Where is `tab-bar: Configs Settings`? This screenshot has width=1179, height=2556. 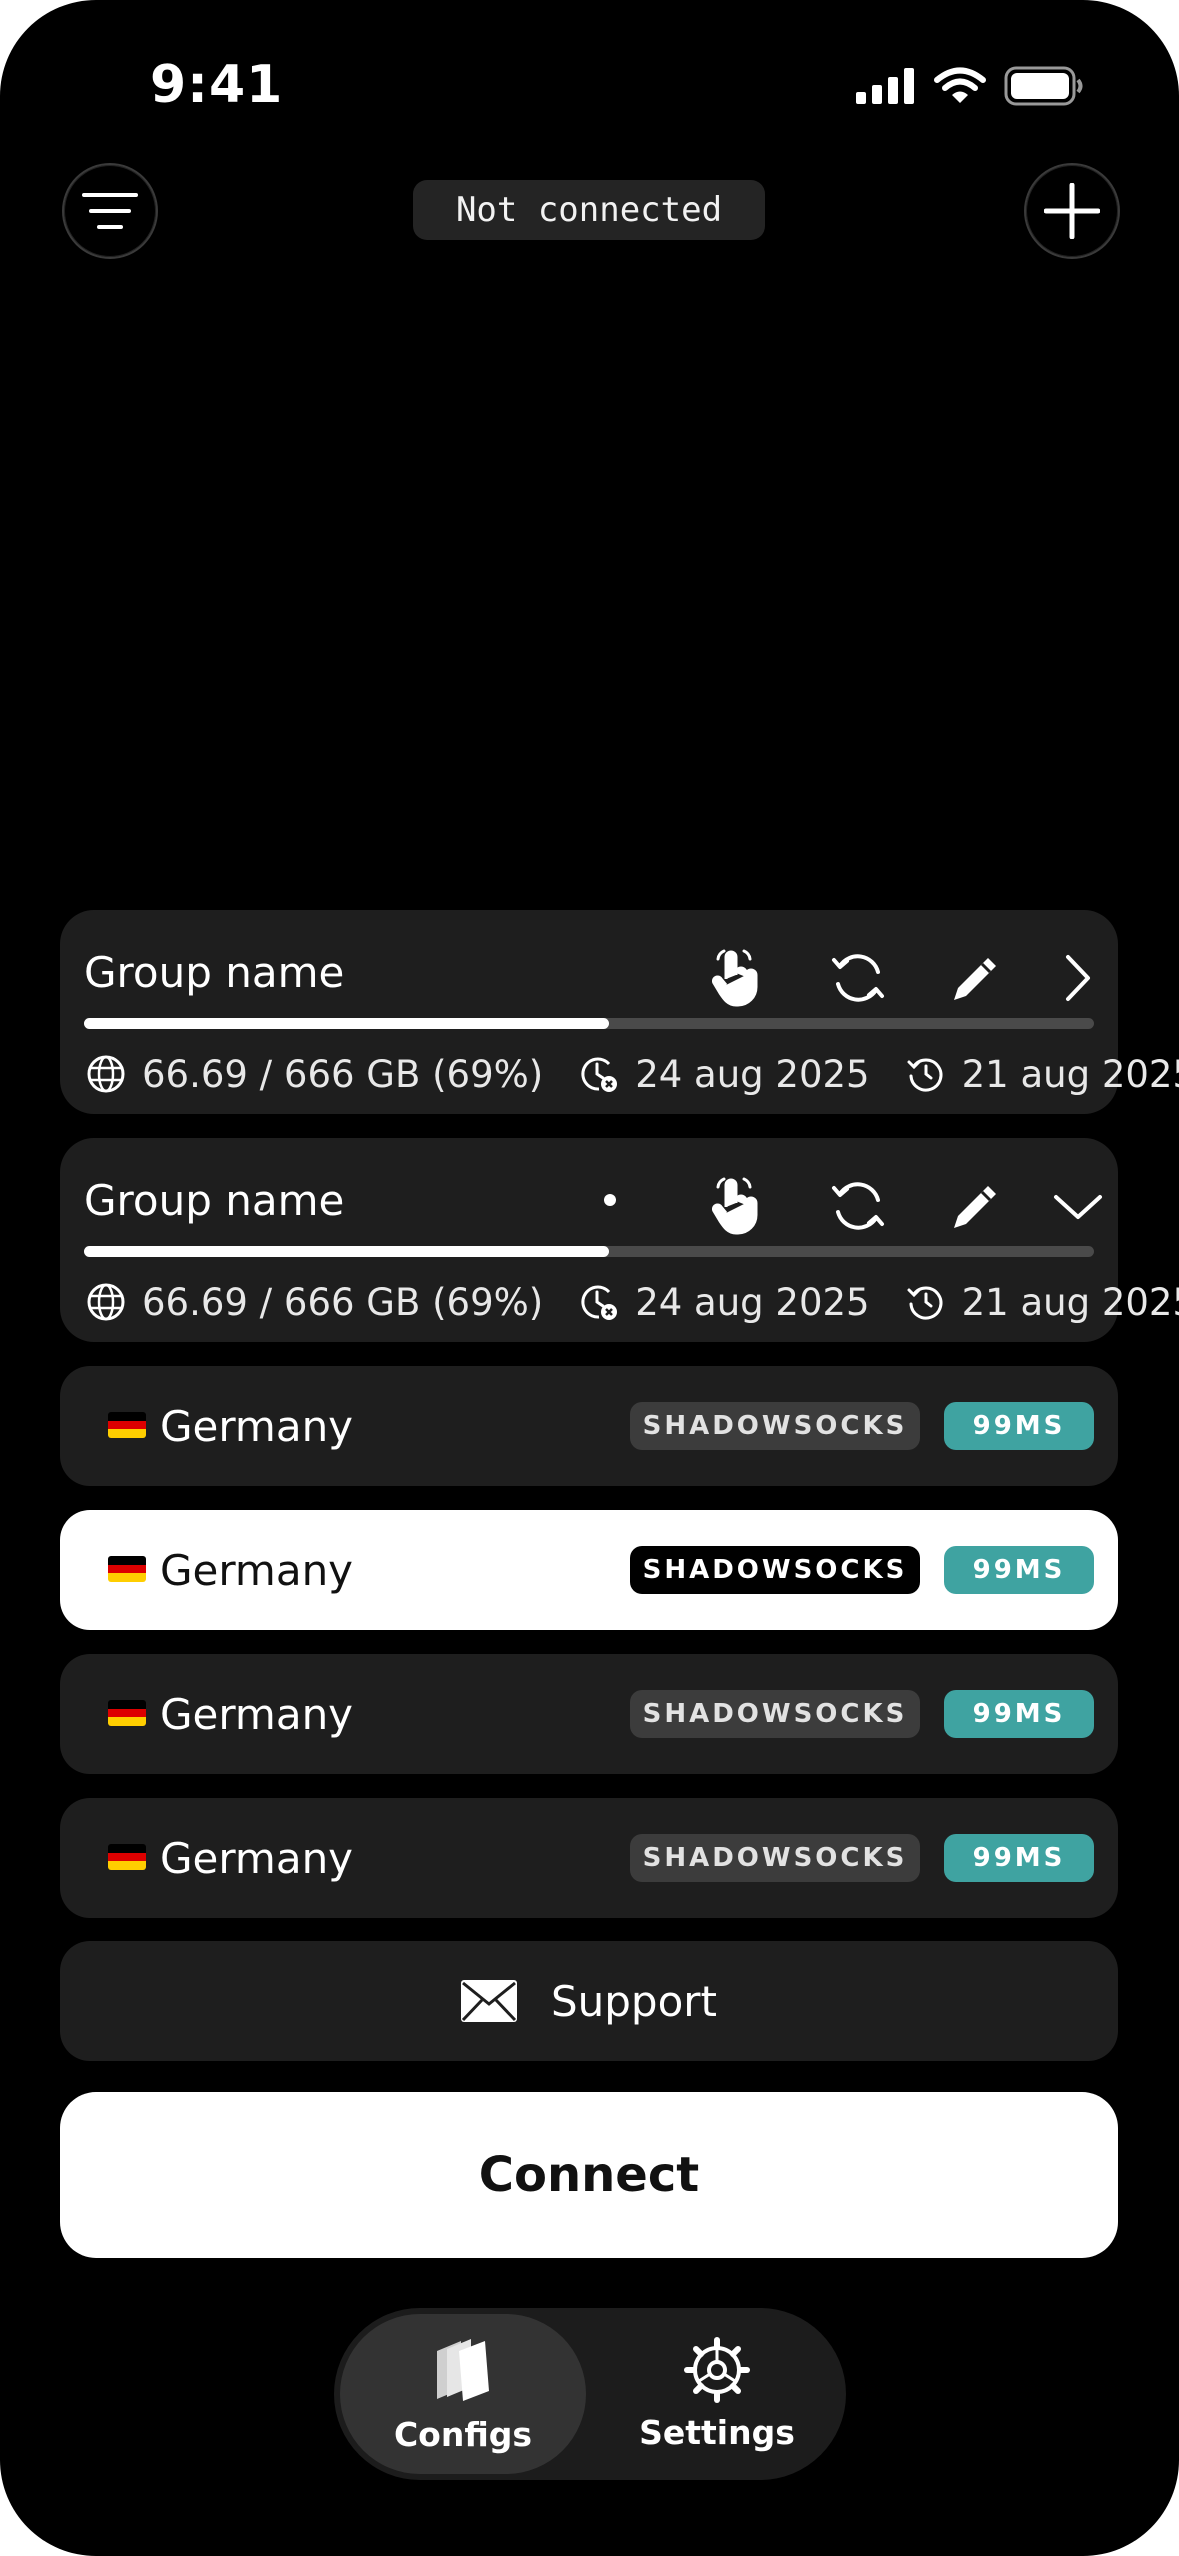 tab-bar: Configs Settings is located at coordinates (590, 2394).